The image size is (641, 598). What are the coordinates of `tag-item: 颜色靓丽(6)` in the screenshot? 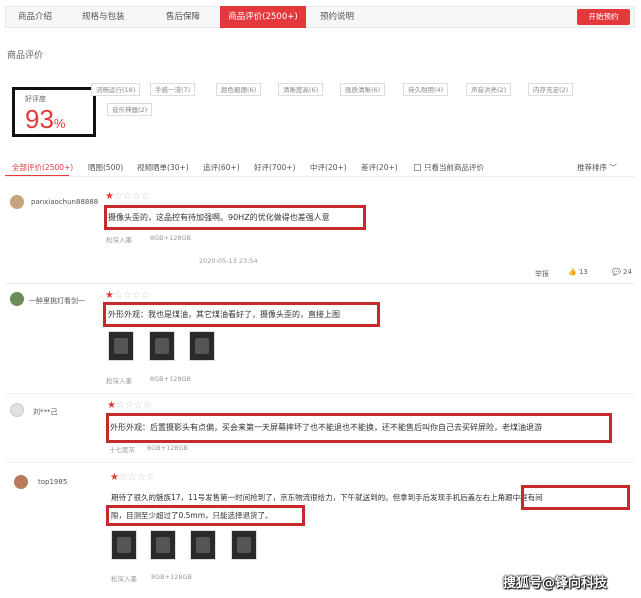 It's located at (239, 89).